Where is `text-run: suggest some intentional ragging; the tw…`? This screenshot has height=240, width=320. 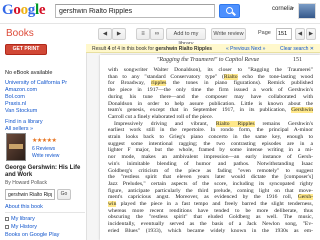
text-run: suggest some intentional ragging; the tw… is located at coordinates (210, 143).